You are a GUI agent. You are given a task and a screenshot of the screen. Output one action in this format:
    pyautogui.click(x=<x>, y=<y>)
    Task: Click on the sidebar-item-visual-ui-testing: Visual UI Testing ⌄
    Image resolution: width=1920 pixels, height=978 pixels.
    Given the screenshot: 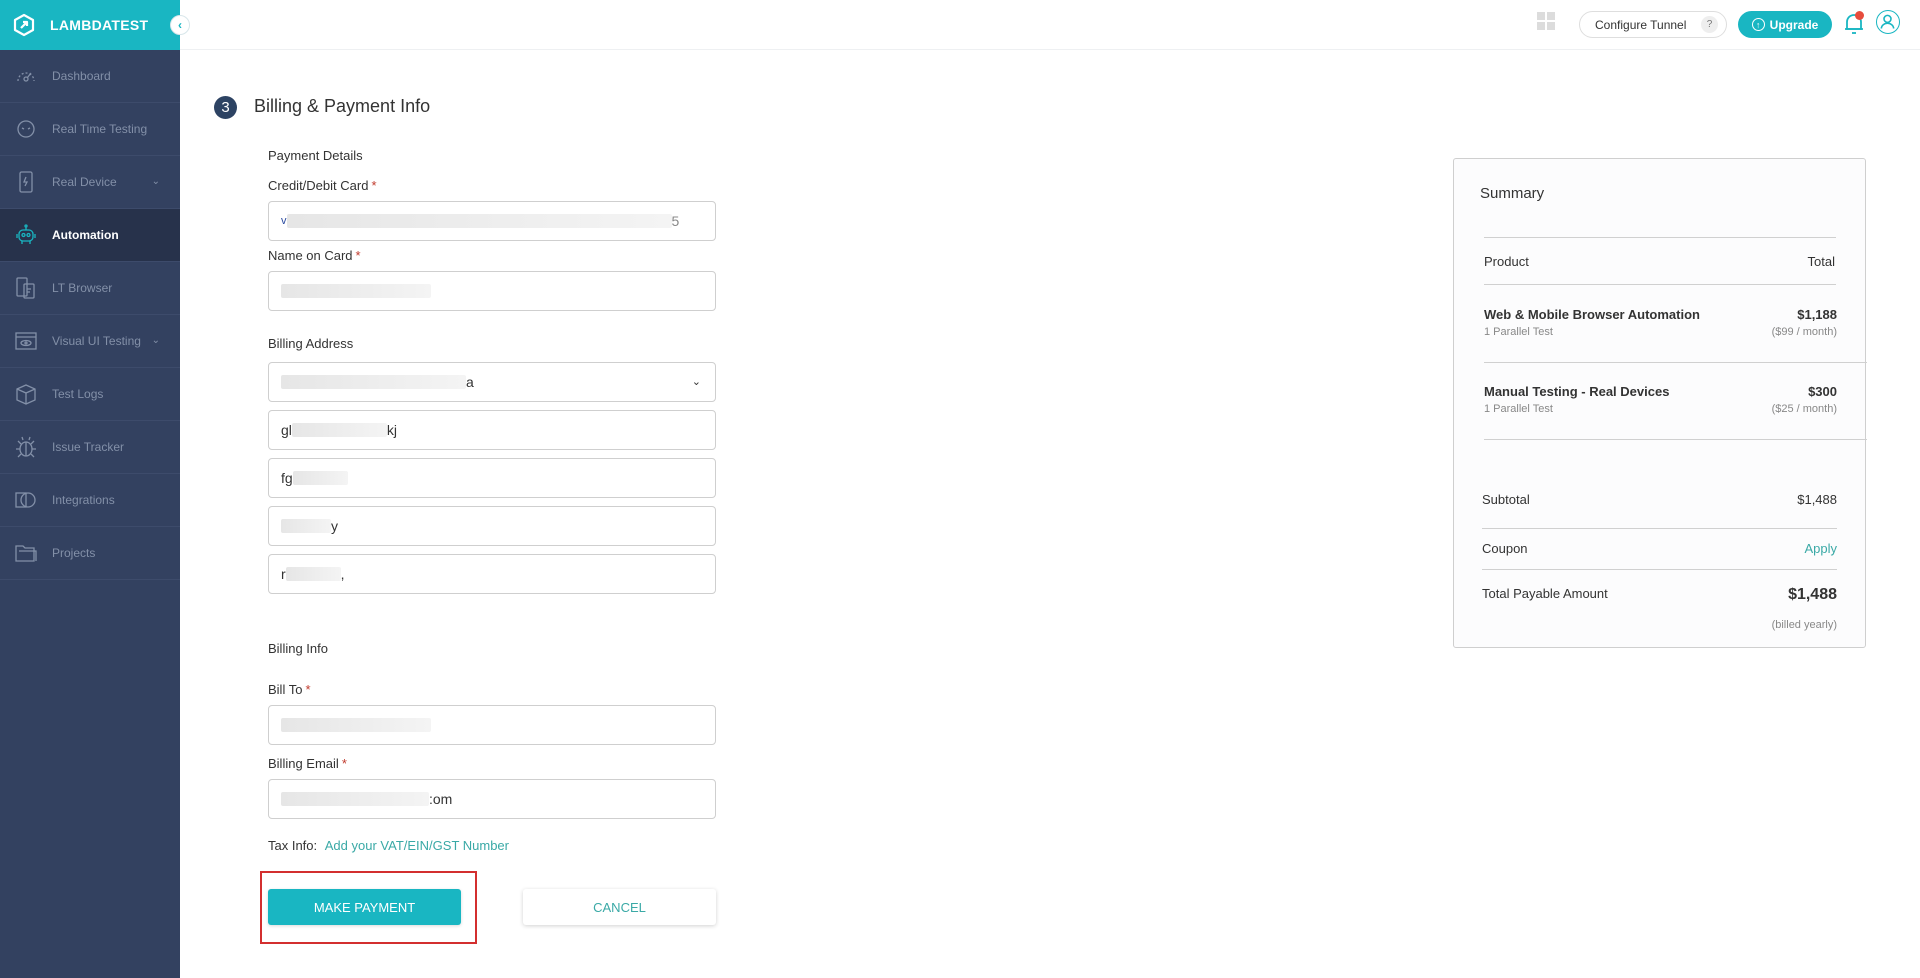 What is the action you would take?
    pyautogui.click(x=90, y=341)
    